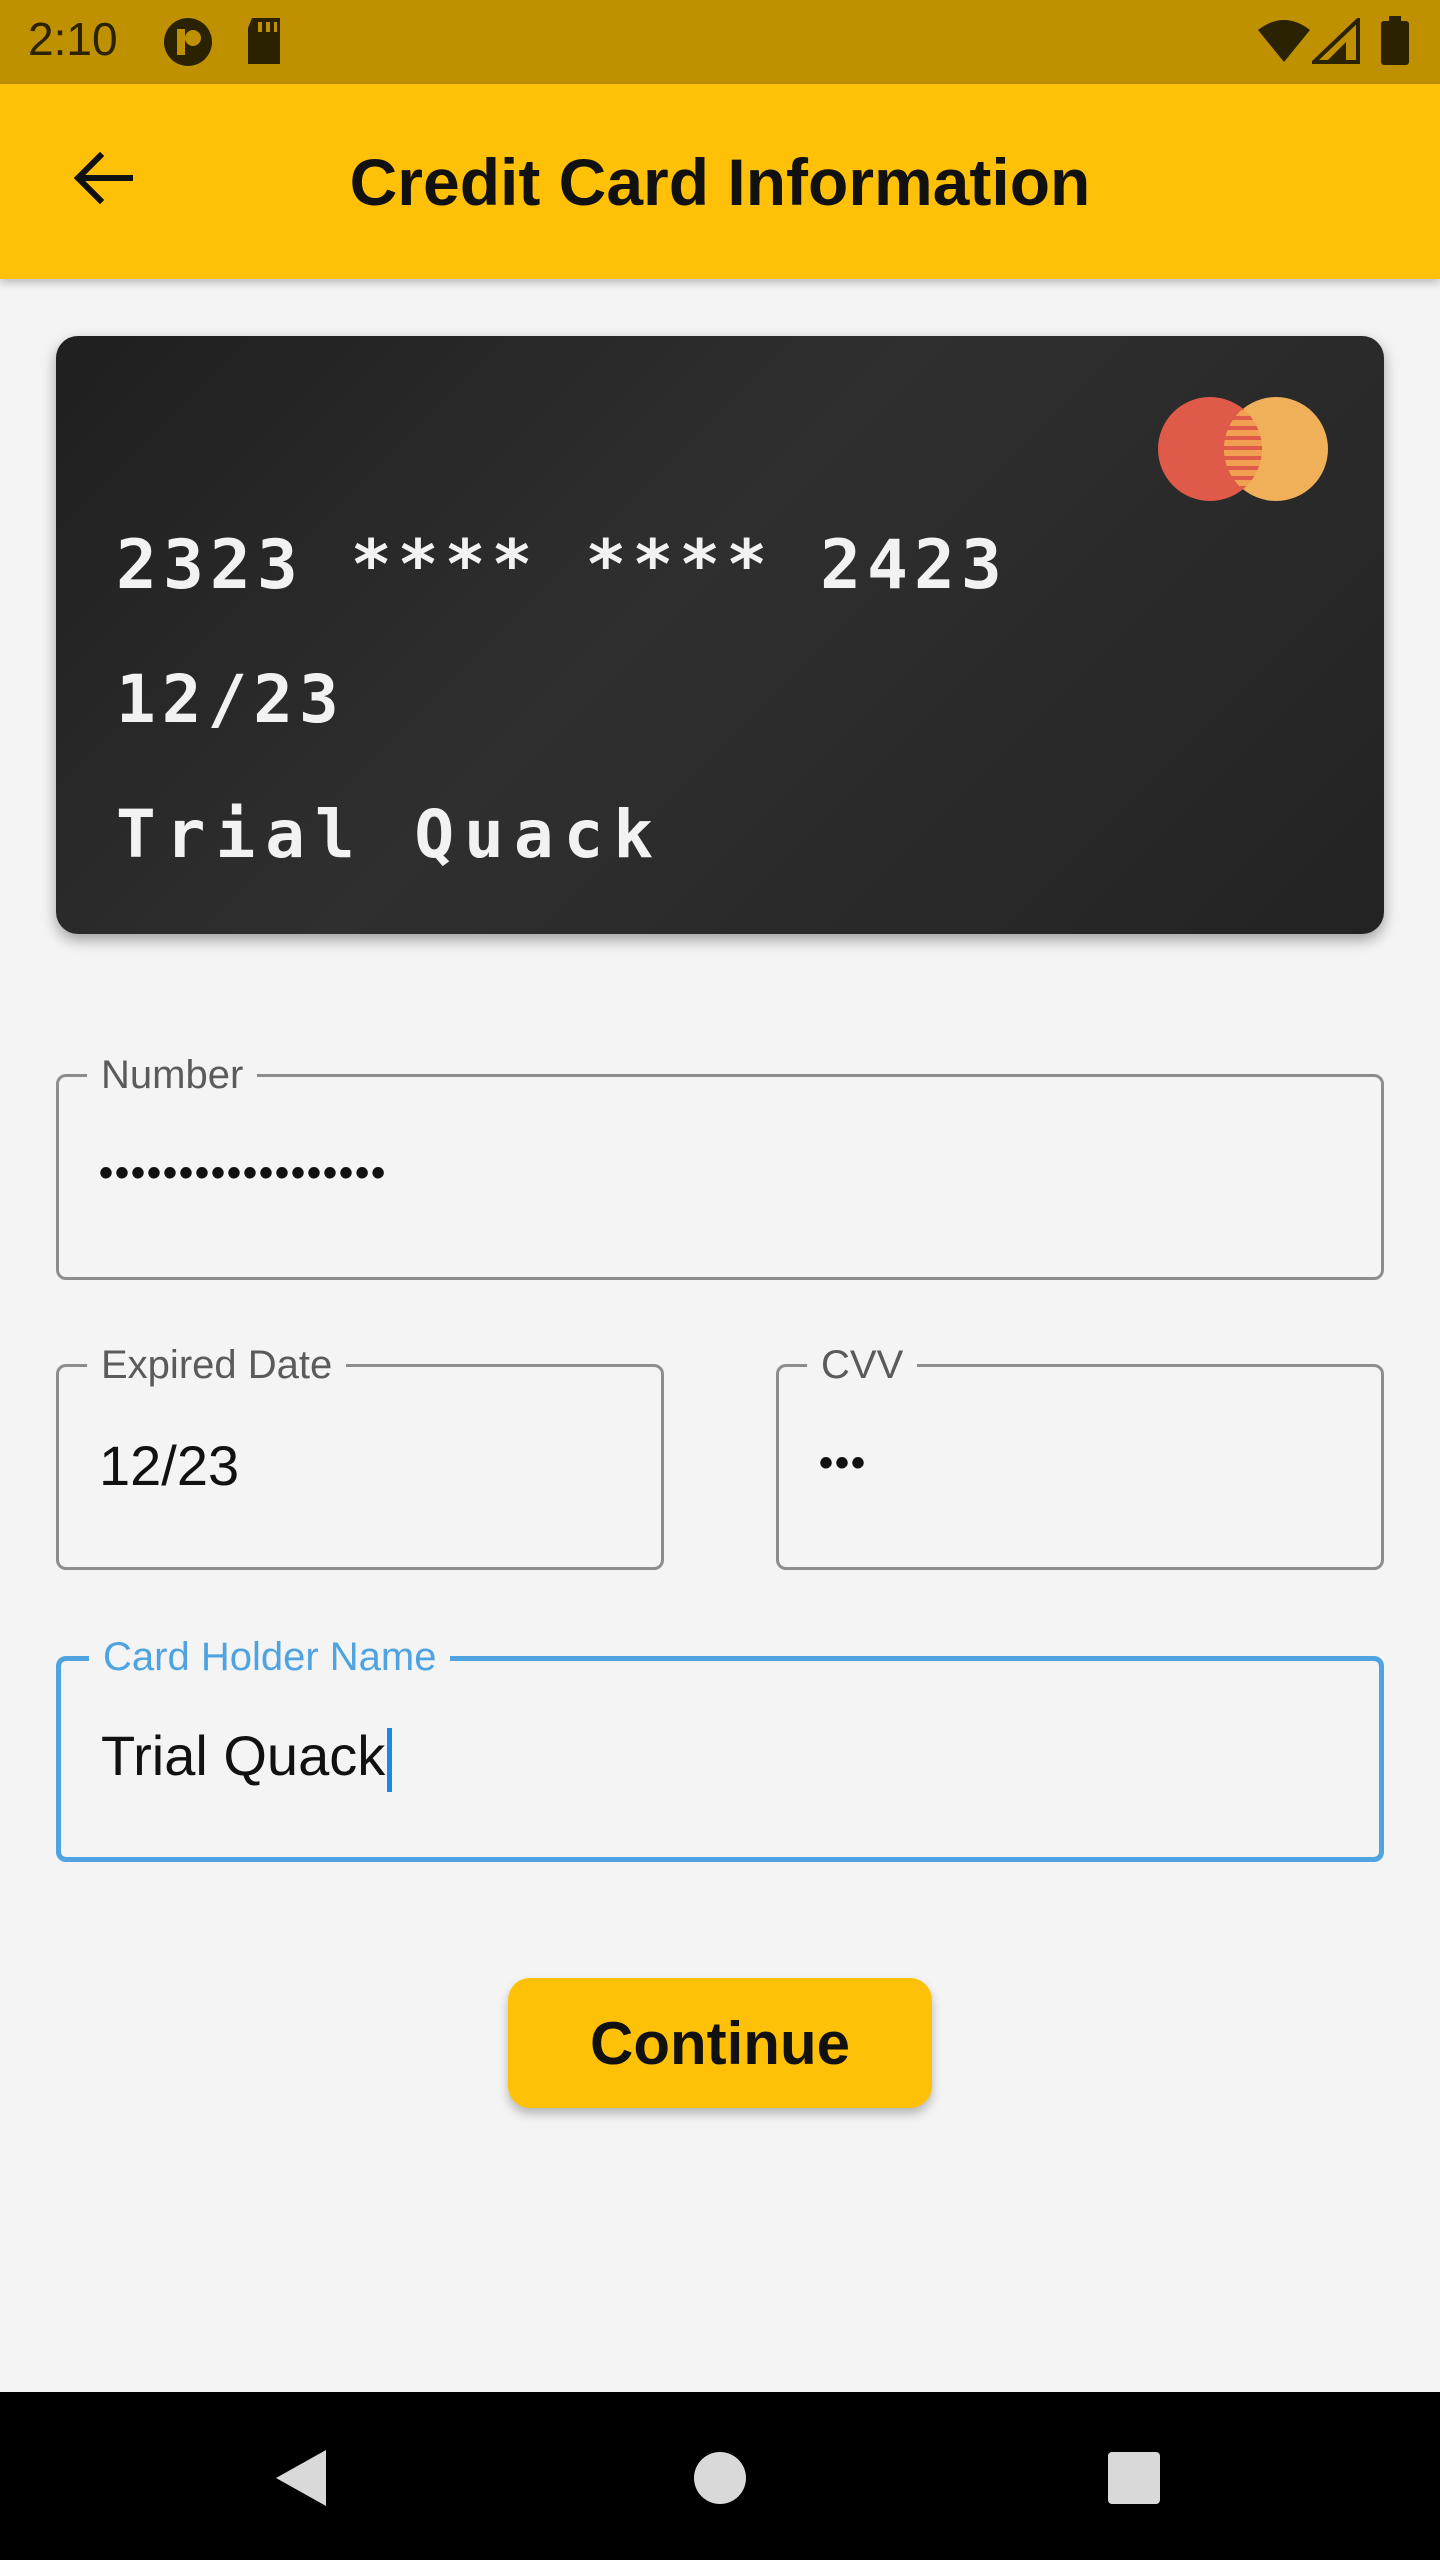 The width and height of the screenshot is (1440, 2560). What do you see at coordinates (720, 1165) in the screenshot?
I see `card-number-field: Number ••••••••••••••••••` at bounding box center [720, 1165].